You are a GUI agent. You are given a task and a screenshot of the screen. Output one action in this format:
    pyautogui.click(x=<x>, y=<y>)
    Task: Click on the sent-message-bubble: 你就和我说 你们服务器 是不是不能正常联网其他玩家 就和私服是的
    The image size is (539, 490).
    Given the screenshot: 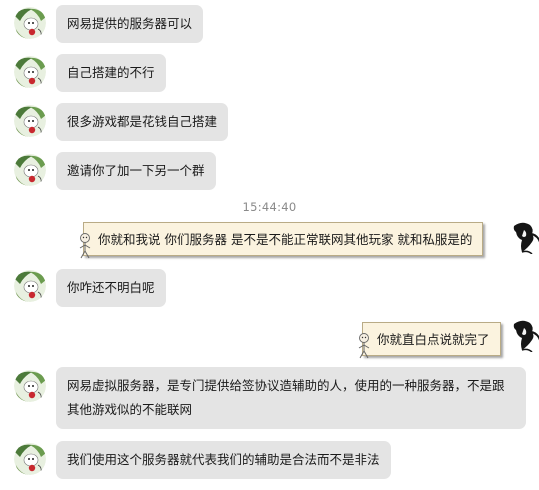 What is the action you would take?
    pyautogui.click(x=283, y=239)
    